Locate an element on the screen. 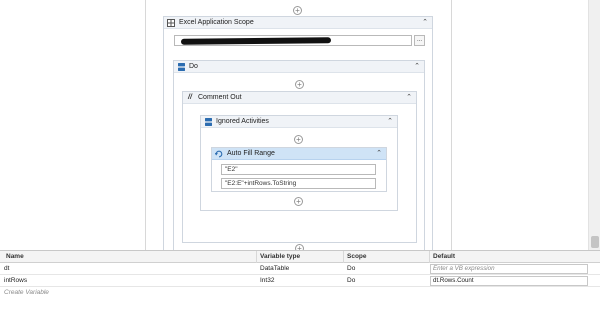 The image size is (600, 313). excel-icon is located at coordinates (171, 22).